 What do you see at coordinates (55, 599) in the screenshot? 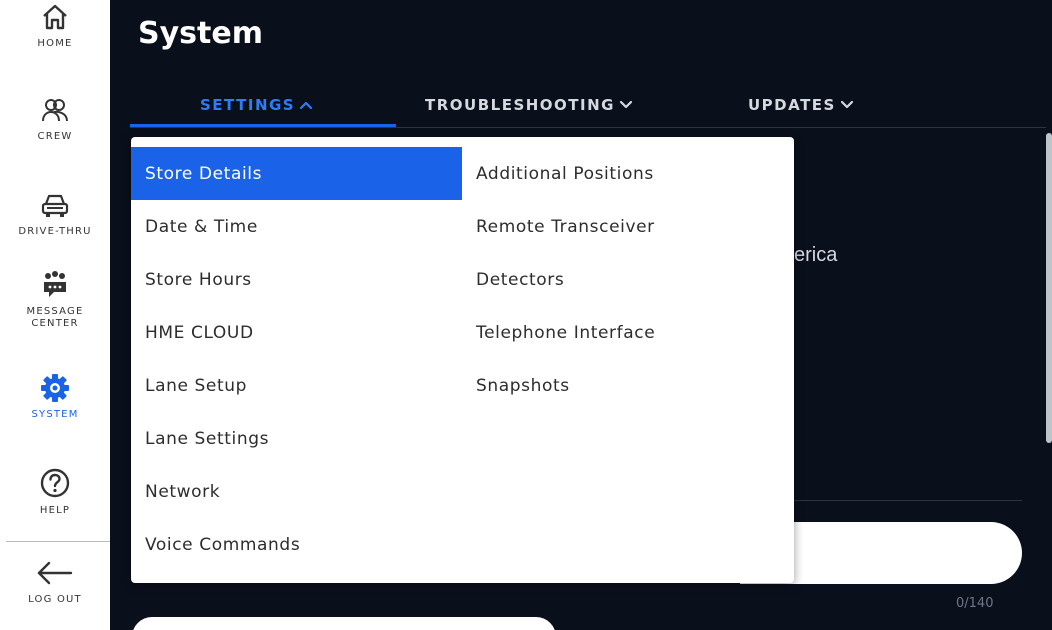
I see `sidebar-item-label: LOG OUT` at bounding box center [55, 599].